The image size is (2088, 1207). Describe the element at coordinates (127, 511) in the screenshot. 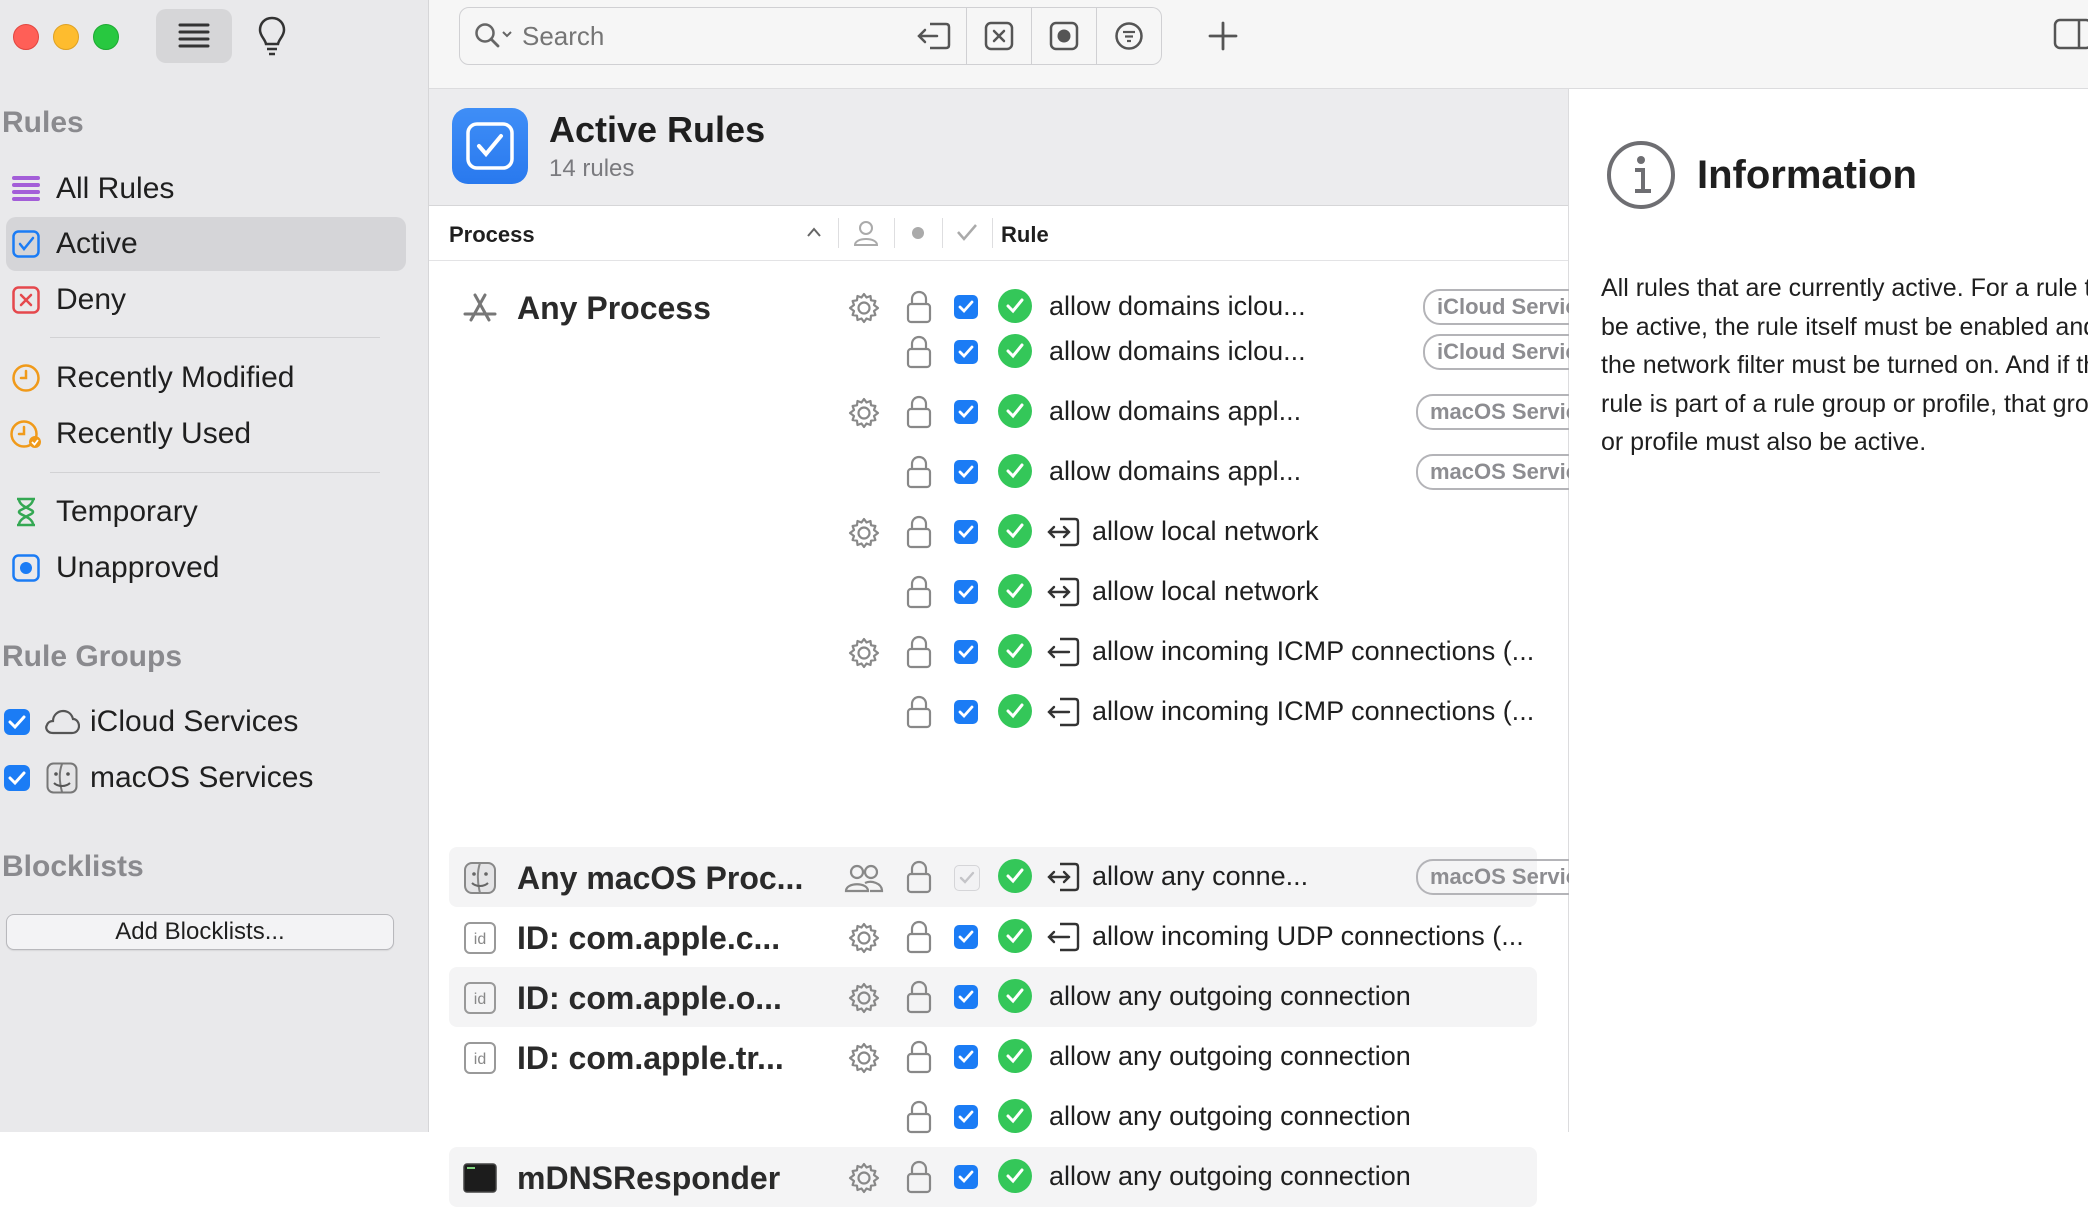

I see `sidebar-item-label: Temporary` at that location.